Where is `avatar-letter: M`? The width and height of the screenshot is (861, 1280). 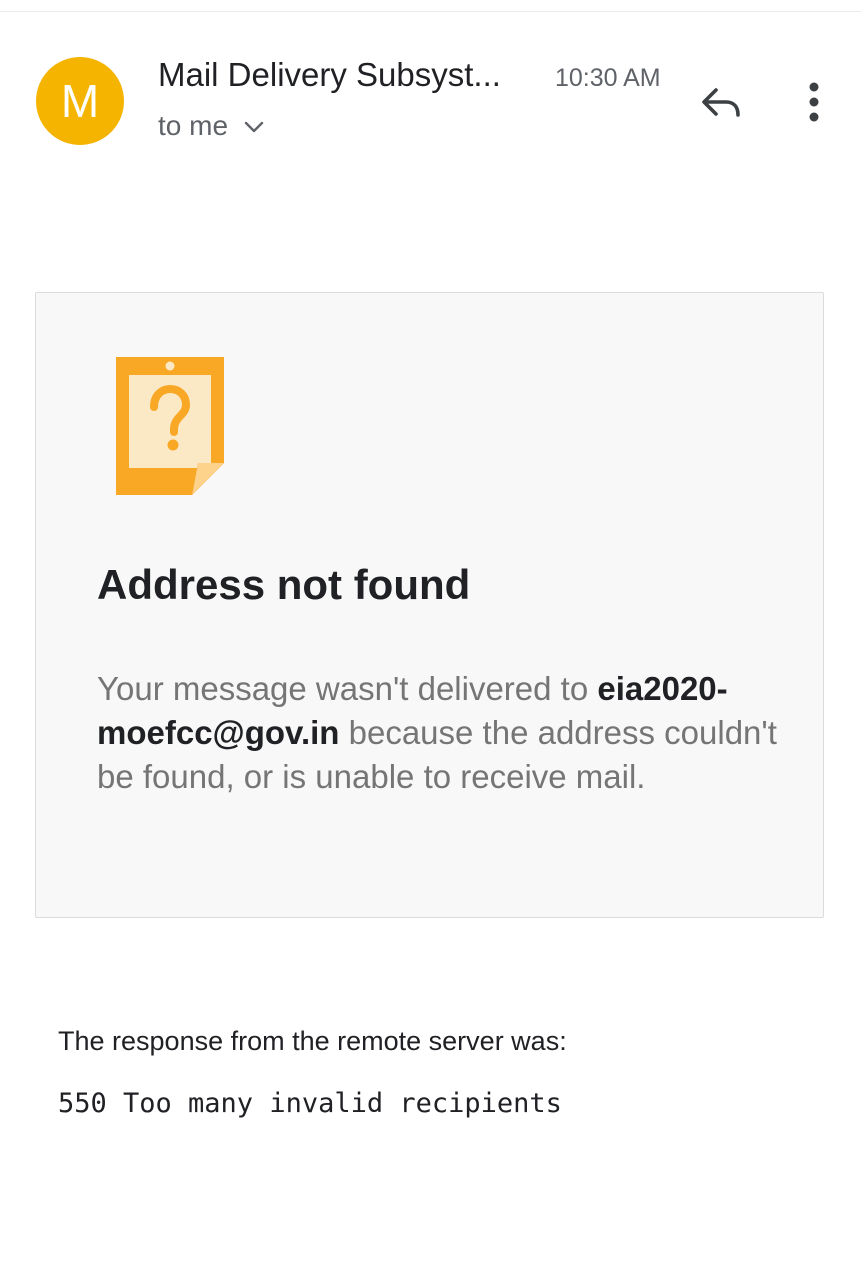
avatar-letter: M is located at coordinates (80, 101).